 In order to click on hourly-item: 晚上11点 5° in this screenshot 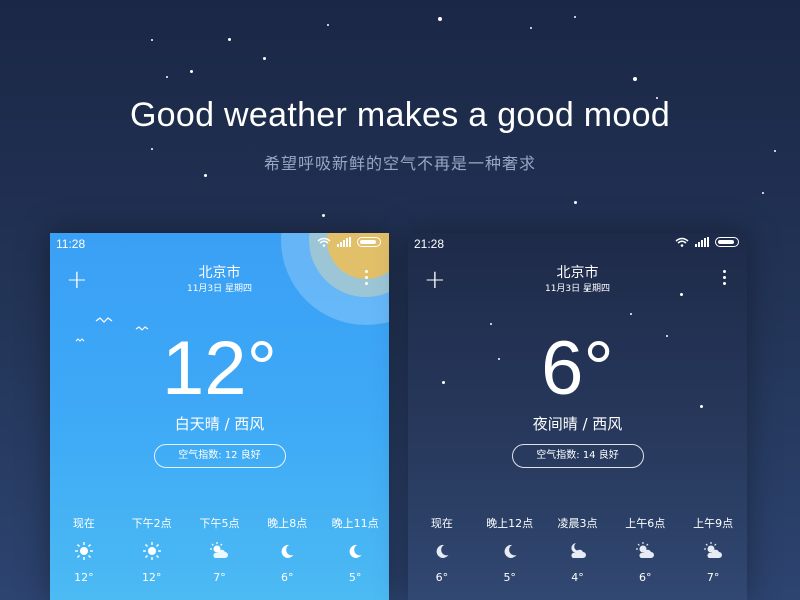, I will do `click(355, 555)`.